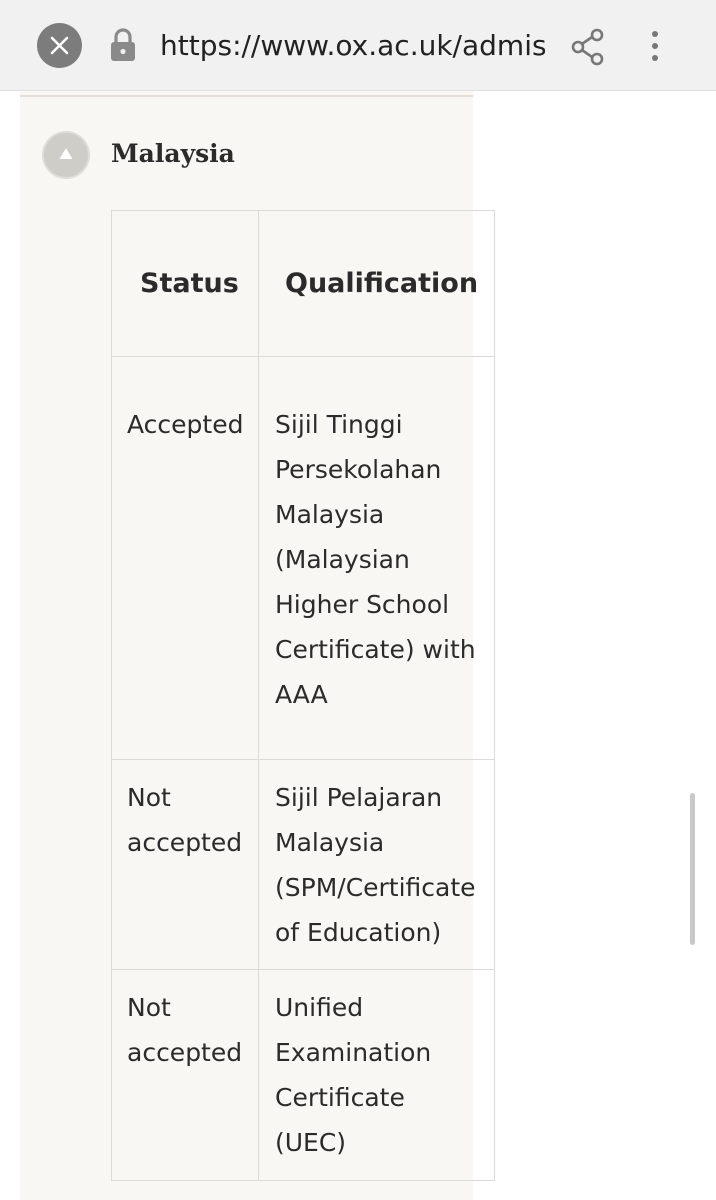 This screenshot has width=716, height=1200. What do you see at coordinates (185, 558) in the screenshot?
I see `status-cell: Accepted` at bounding box center [185, 558].